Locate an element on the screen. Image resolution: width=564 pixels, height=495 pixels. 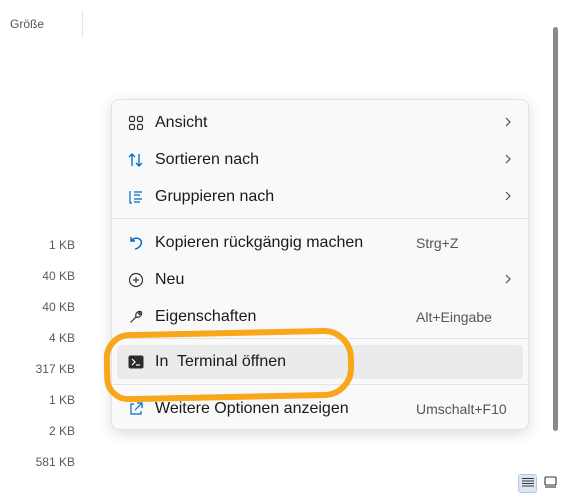
details-view-button is located at coordinates (527, 483).